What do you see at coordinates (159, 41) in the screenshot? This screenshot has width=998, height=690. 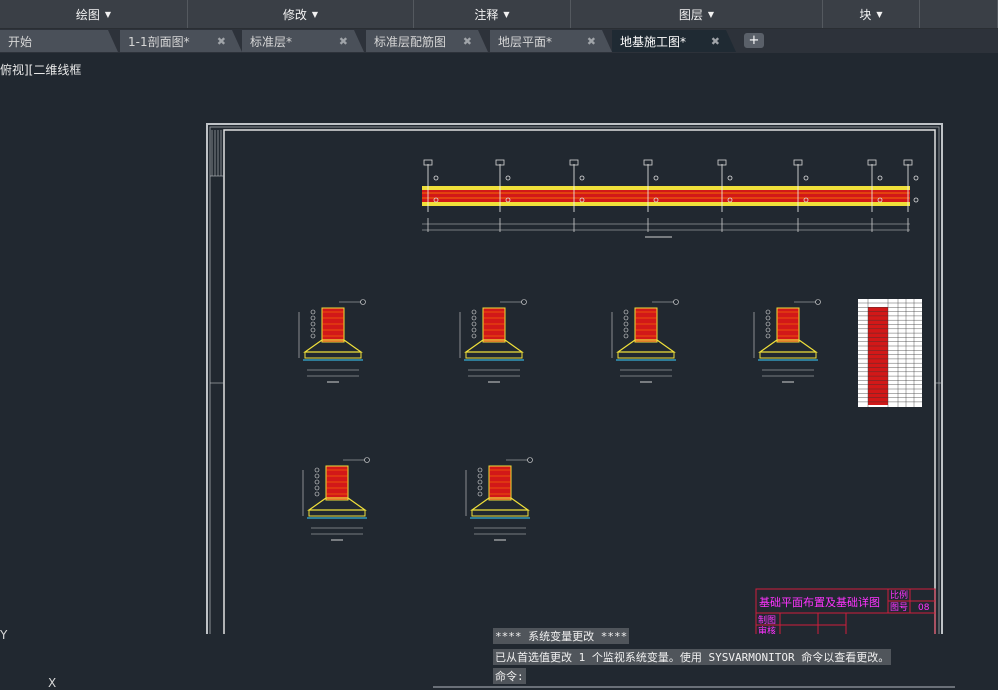 I see `document-tab-label: 1-1剖面图*` at bounding box center [159, 41].